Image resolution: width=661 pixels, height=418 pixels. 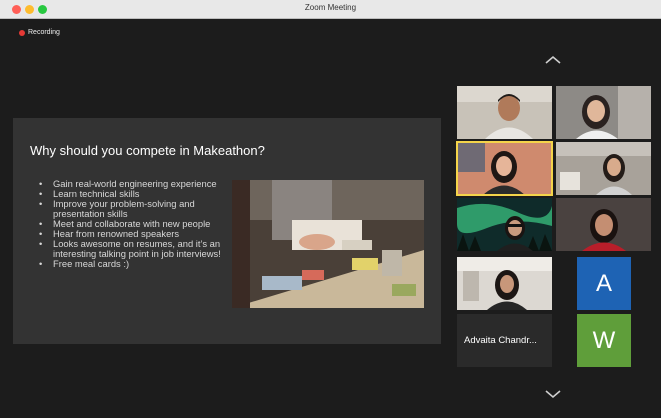 I want to click on gallery-scroll-up-button, so click(x=553, y=61).